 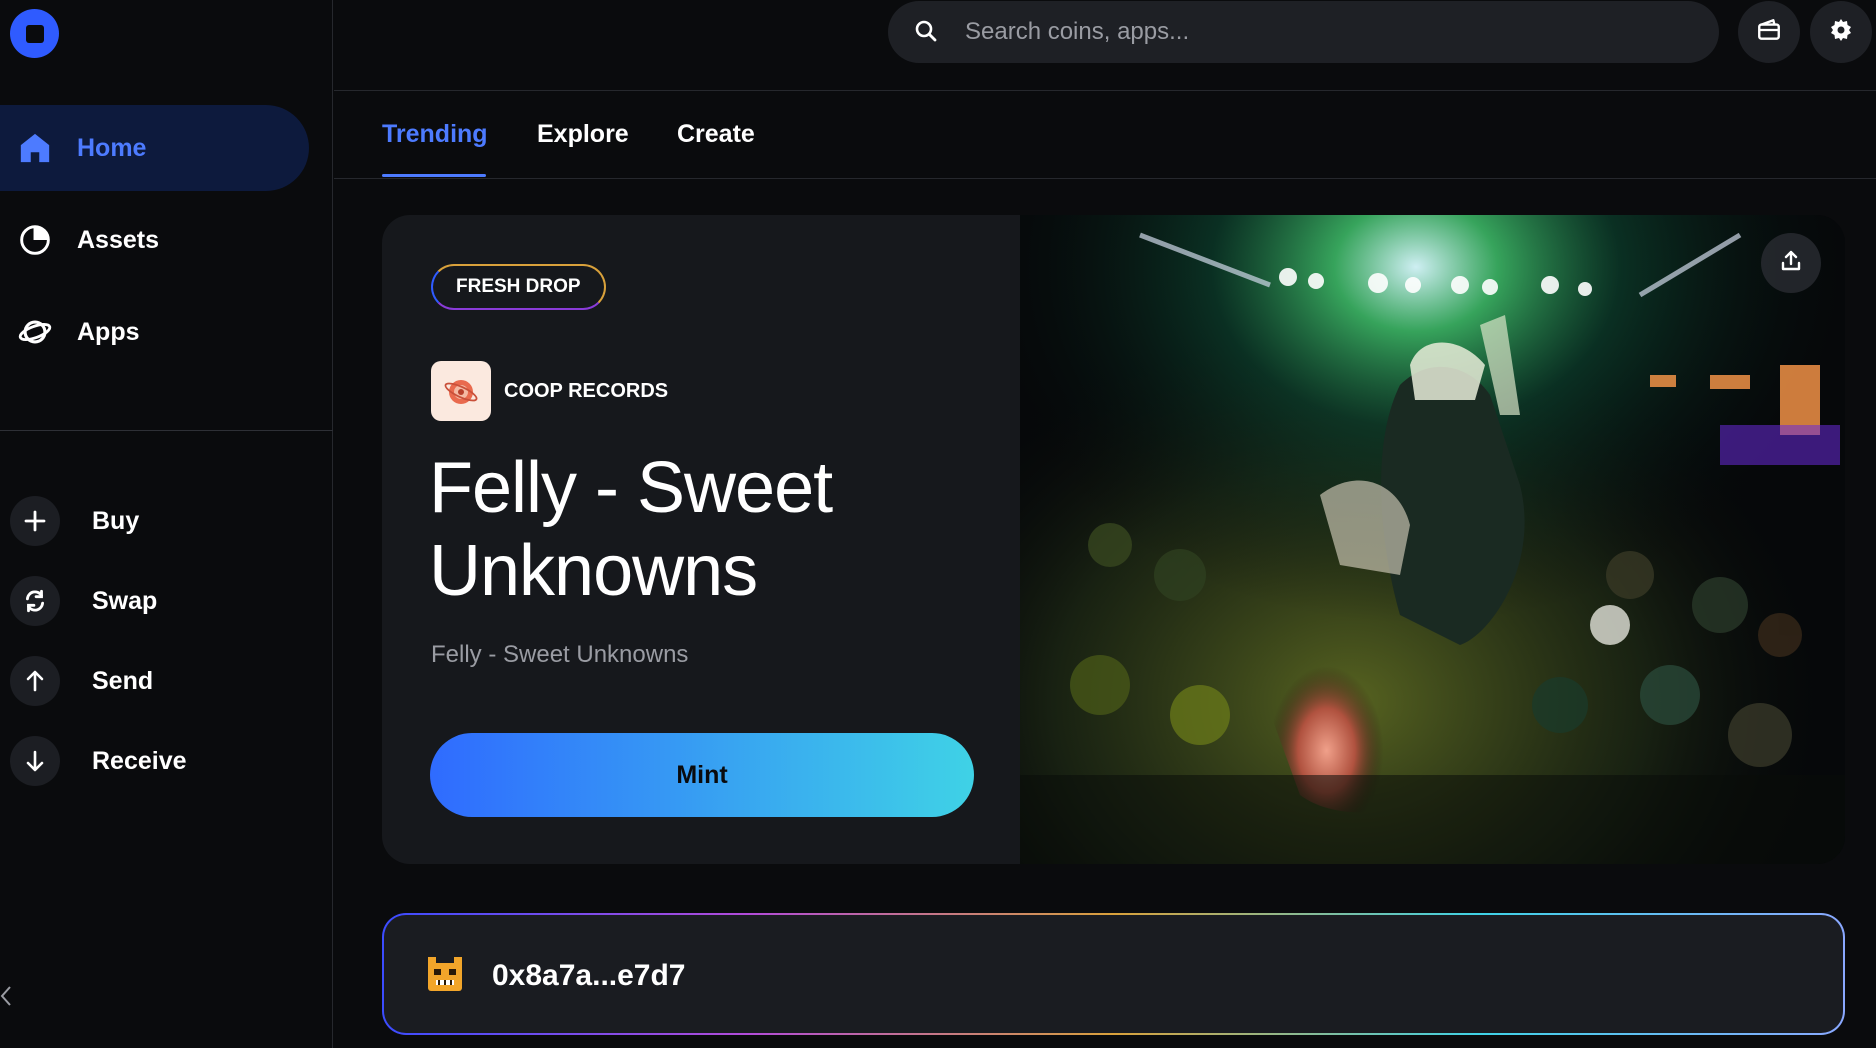 I want to click on wallet-card: 0x8a7a...e7d7, so click(x=1113, y=974).